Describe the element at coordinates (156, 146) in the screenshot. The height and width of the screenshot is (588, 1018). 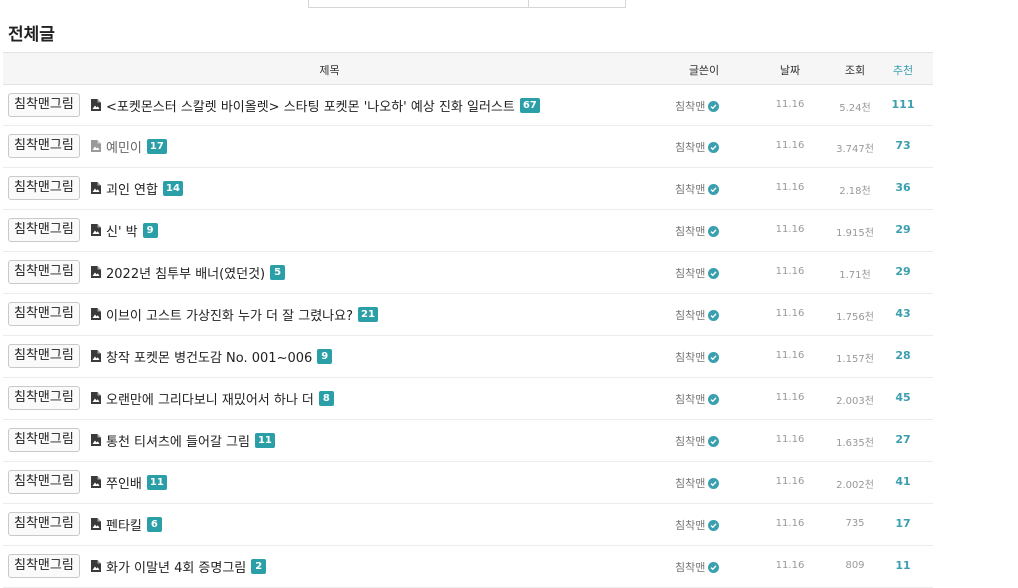
I see `comment-count-badge: 17` at that location.